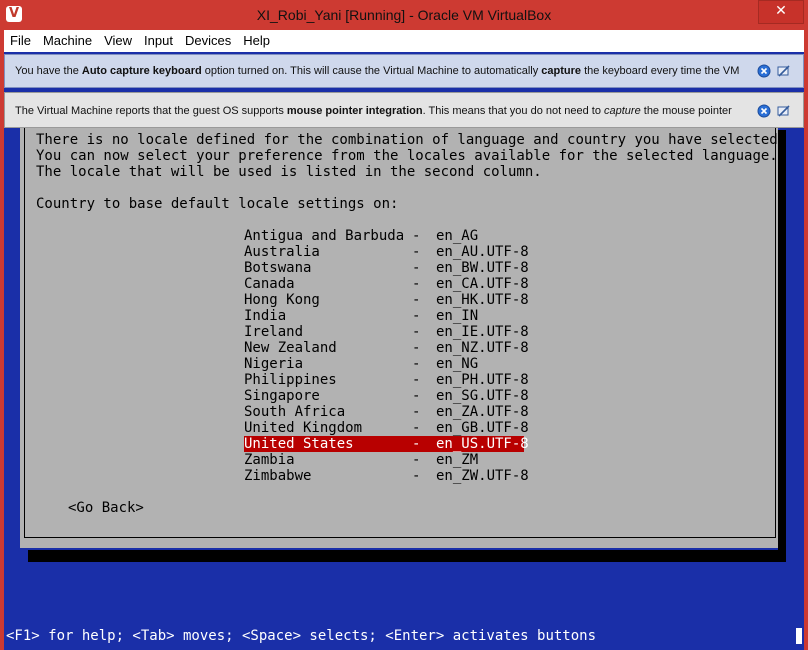 The height and width of the screenshot is (650, 808). Describe the element at coordinates (457, 236) in the screenshot. I see `locale-code: en_AG` at that location.